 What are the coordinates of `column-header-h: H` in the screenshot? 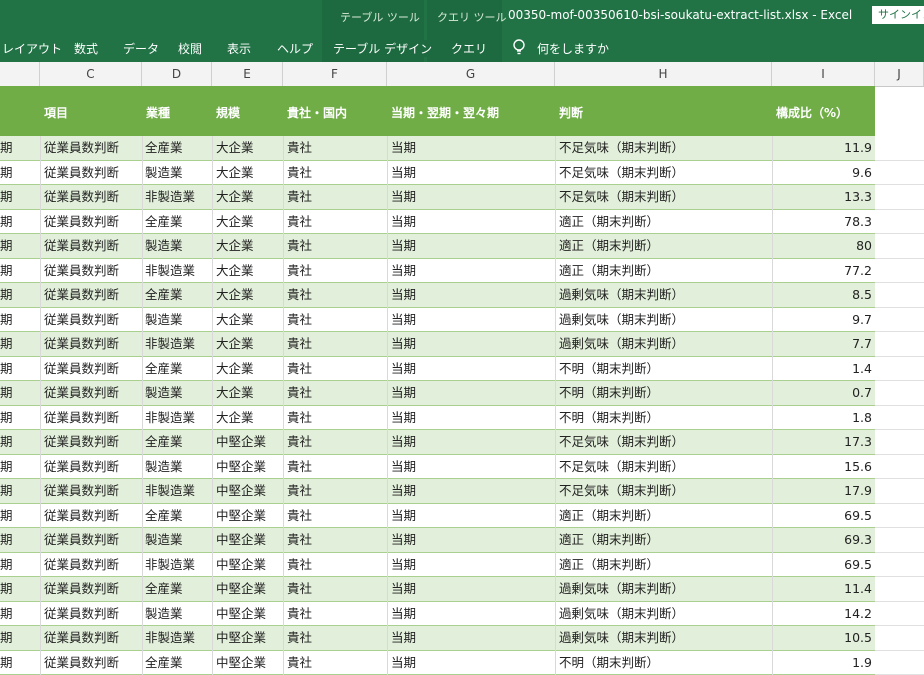 It's located at (663, 74).